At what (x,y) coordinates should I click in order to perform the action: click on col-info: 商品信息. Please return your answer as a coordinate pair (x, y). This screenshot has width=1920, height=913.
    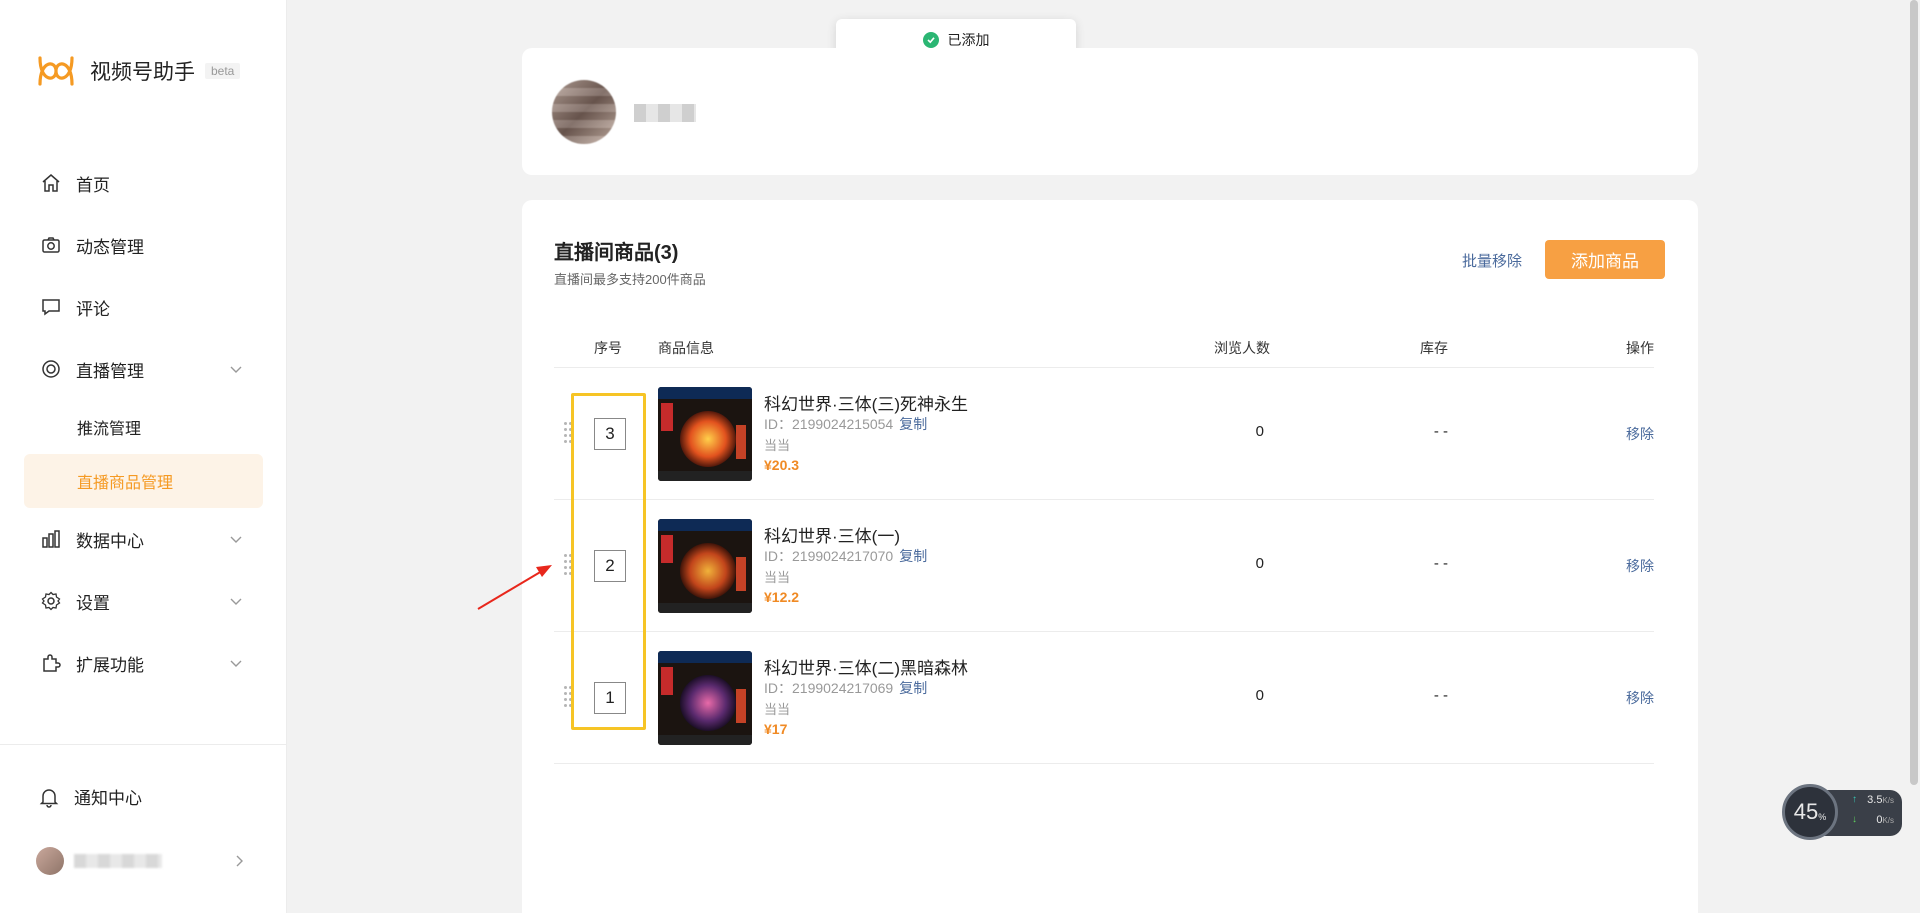
    Looking at the image, I should click on (686, 348).